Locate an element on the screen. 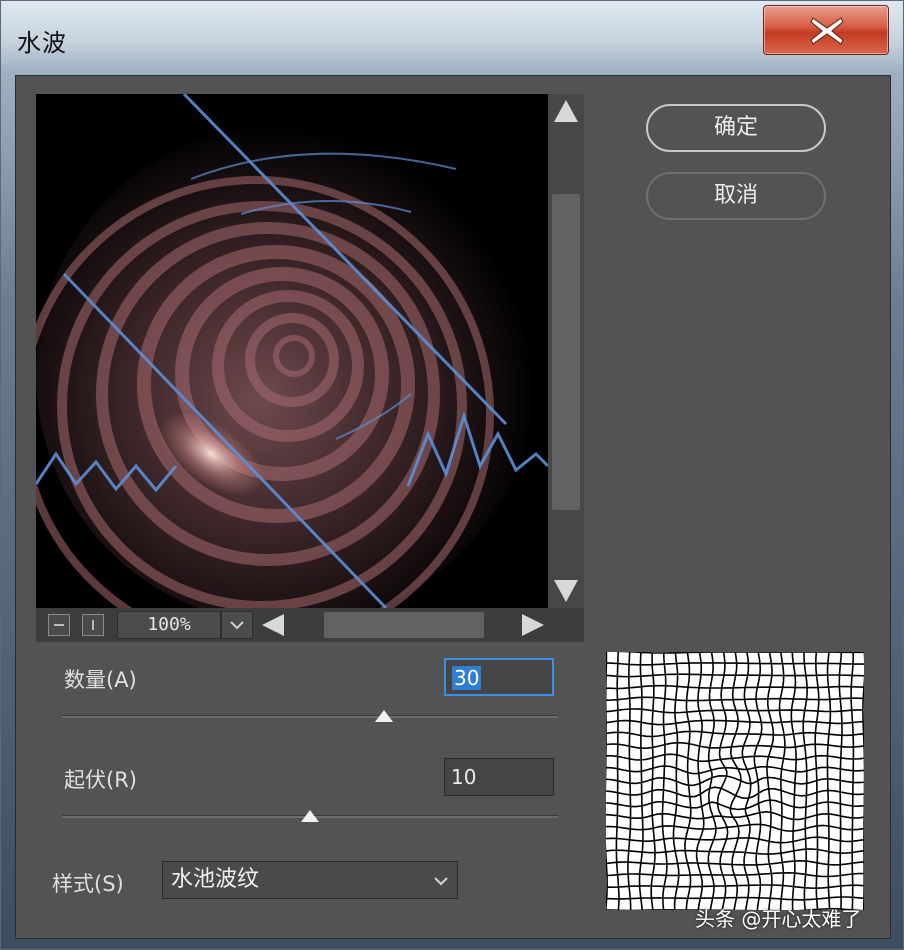 The height and width of the screenshot is (950, 904). title-bar: 水波 is located at coordinates (452, 38).